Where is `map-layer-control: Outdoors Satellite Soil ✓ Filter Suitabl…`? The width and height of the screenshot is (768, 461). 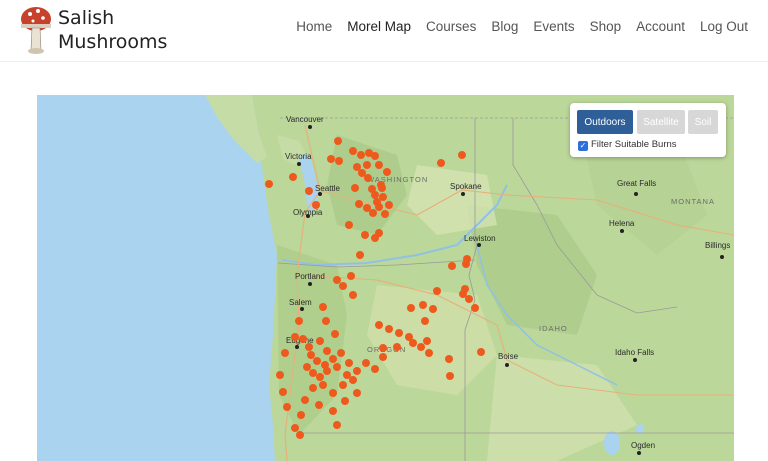
map-layer-control: Outdoors Satellite Soil ✓ Filter Suitabl… is located at coordinates (648, 130).